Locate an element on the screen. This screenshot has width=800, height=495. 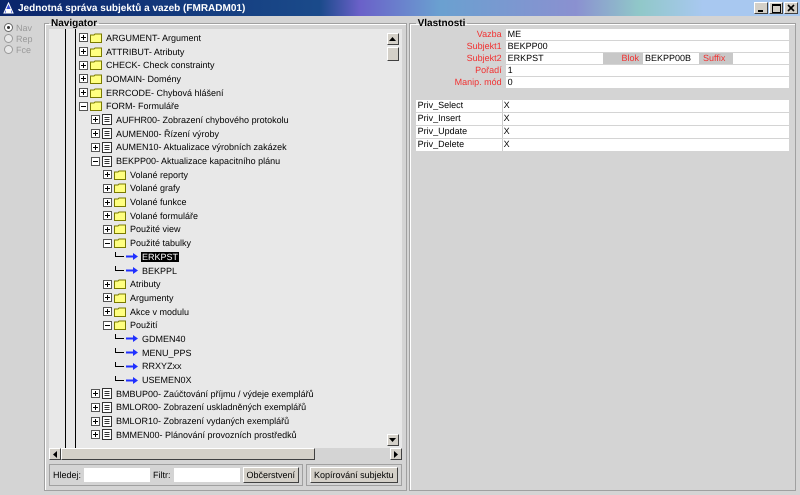
tree-item: BEKPP00- Aktualizace kapacitního plánu is located at coordinates (198, 161).